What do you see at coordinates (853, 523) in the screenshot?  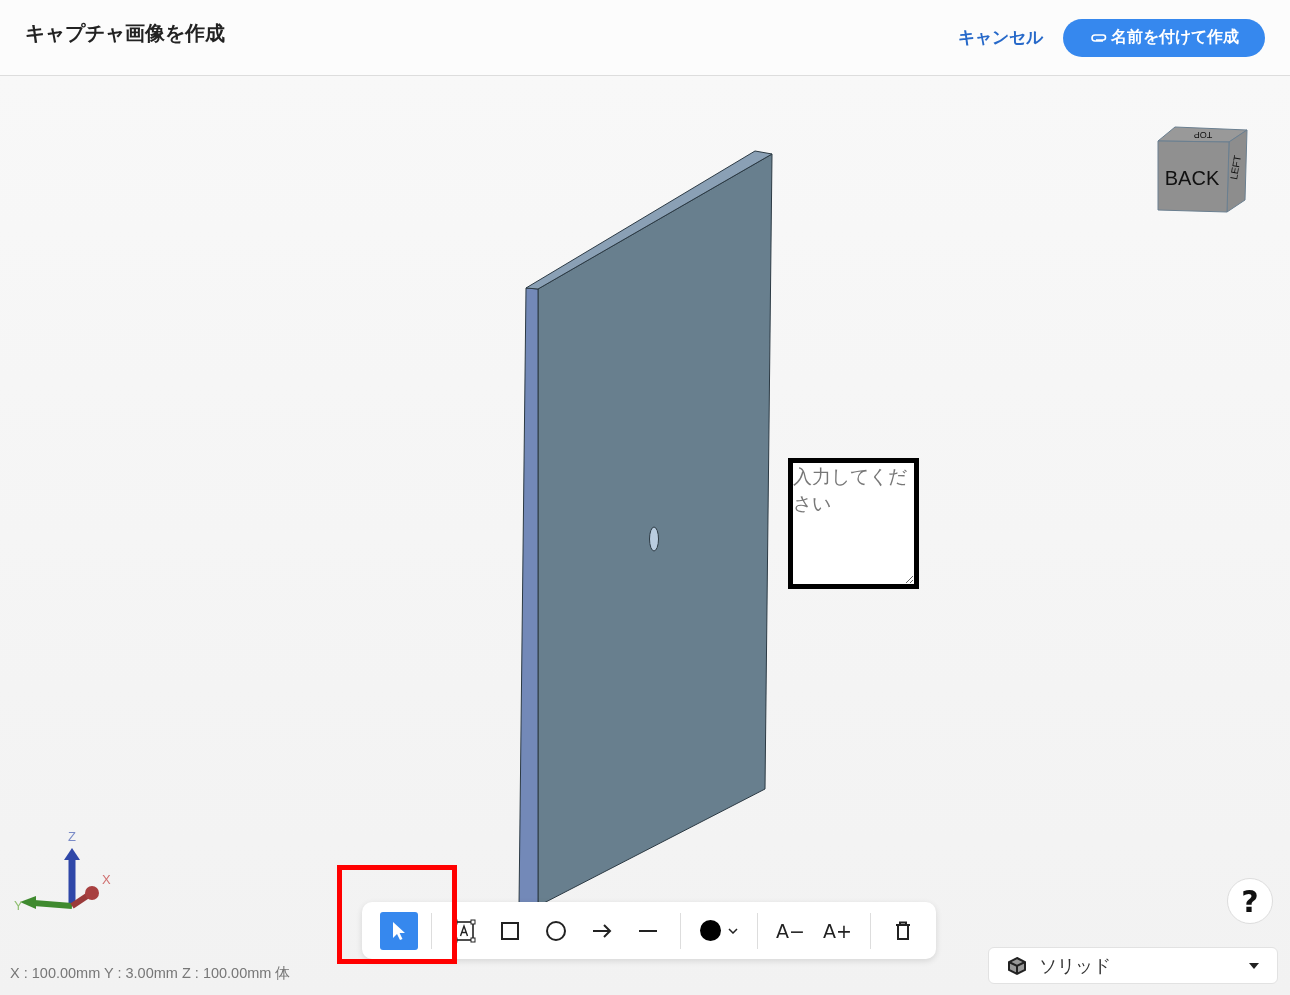 I see `note-text-field: 入力してください` at bounding box center [853, 523].